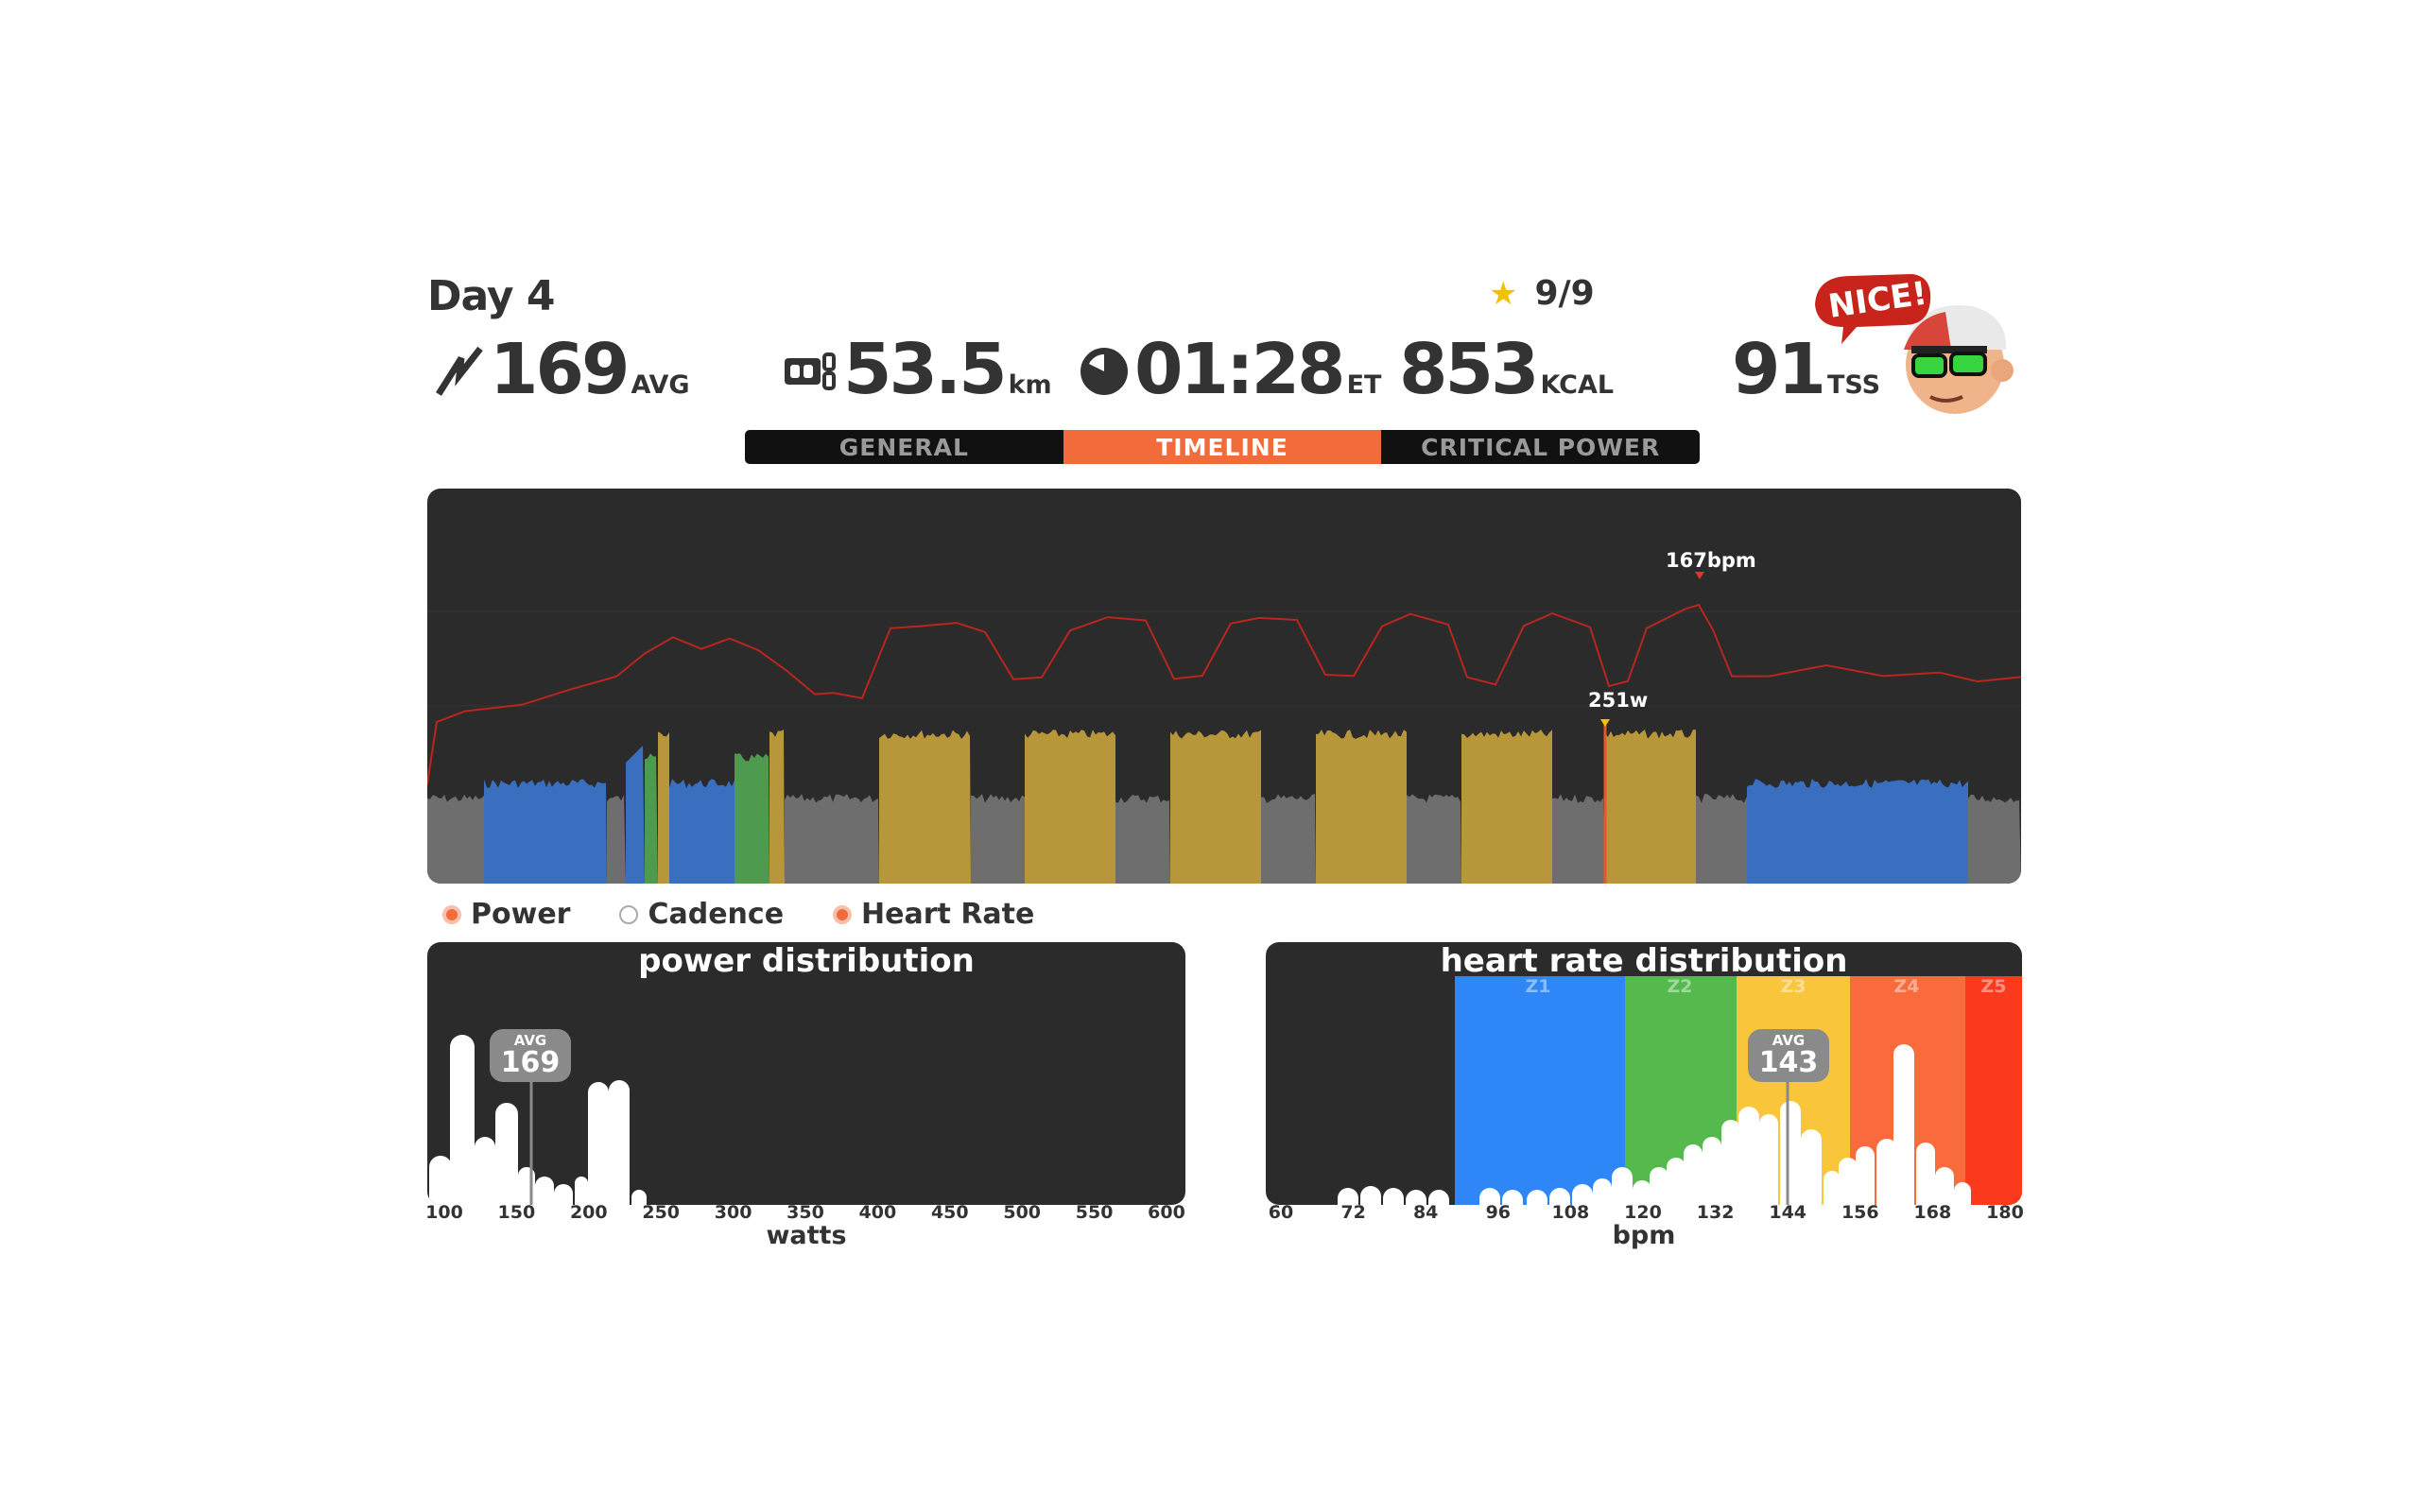 Image resolution: width=2420 pixels, height=1512 pixels. What do you see at coordinates (1364, 385) in the screenshot?
I see `stat-unit: ET` at bounding box center [1364, 385].